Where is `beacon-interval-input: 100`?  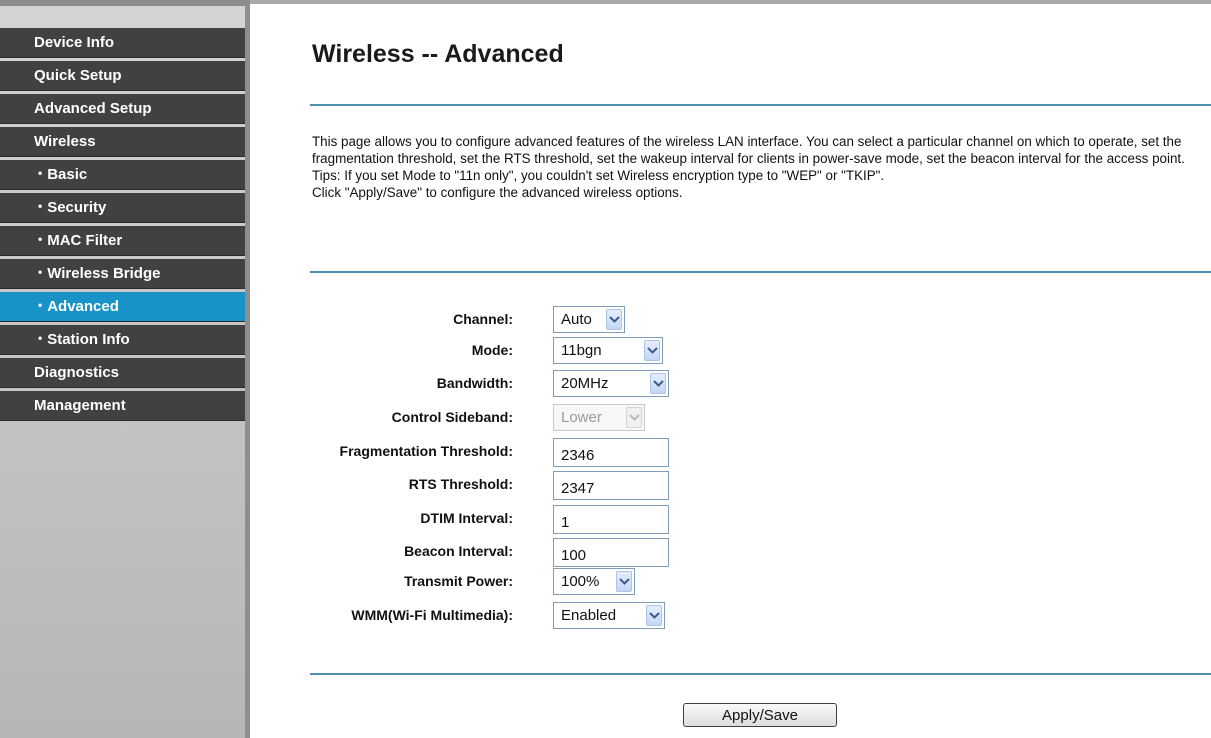
beacon-interval-input: 100 is located at coordinates (611, 552).